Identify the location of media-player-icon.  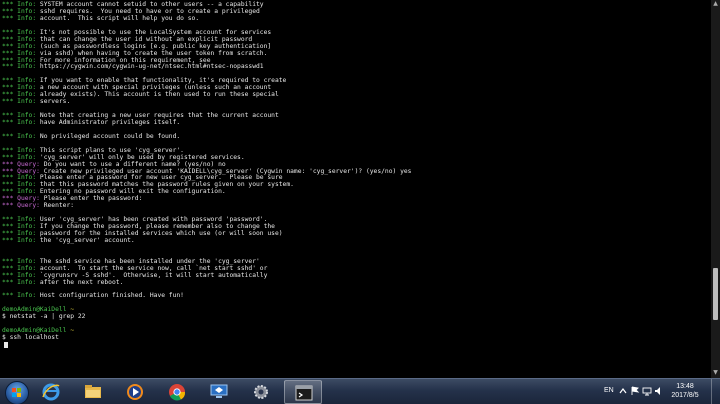
(135, 392).